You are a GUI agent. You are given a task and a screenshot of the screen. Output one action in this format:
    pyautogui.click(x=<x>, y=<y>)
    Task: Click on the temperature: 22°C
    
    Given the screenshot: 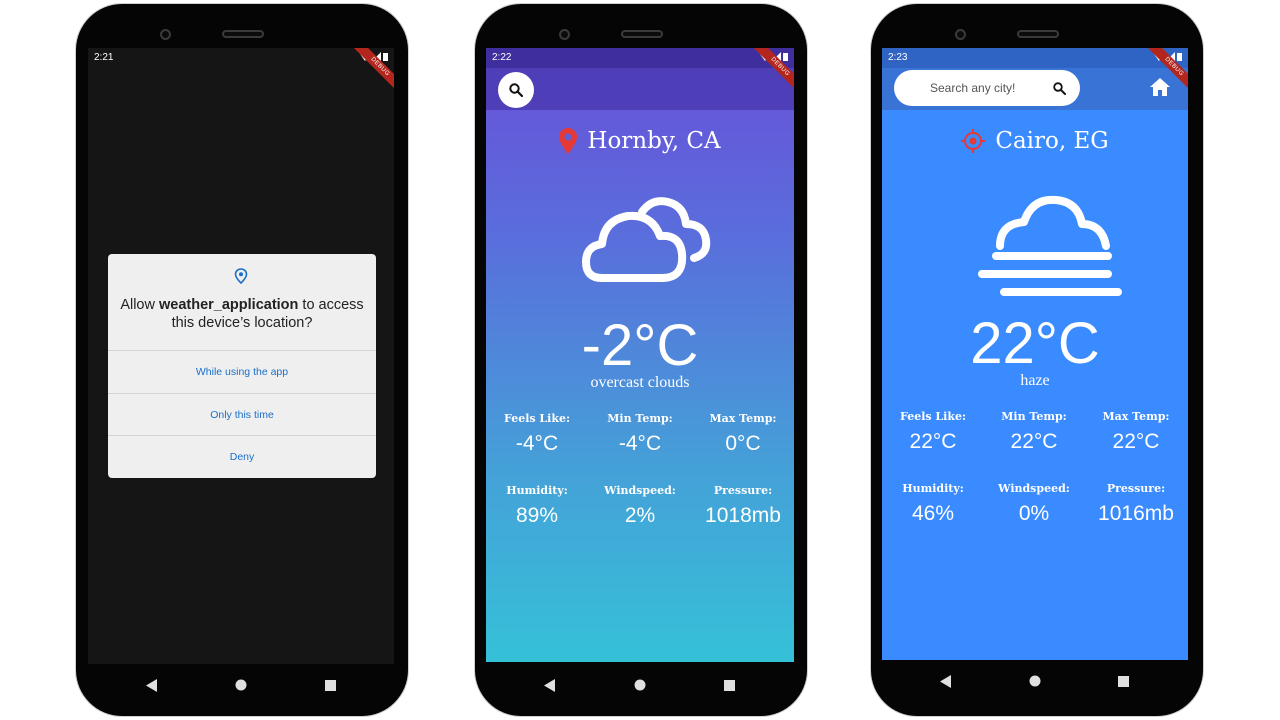 What is the action you would take?
    pyautogui.click(x=1035, y=343)
    